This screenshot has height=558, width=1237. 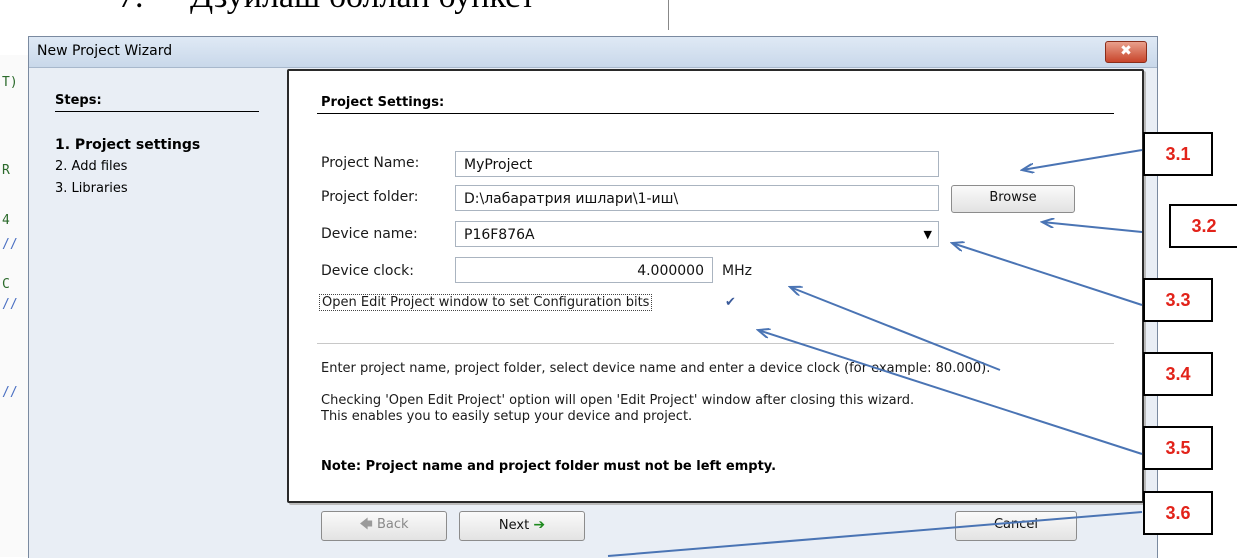 What do you see at coordinates (1178, 374) in the screenshot?
I see `callout-3-4: 3.4` at bounding box center [1178, 374].